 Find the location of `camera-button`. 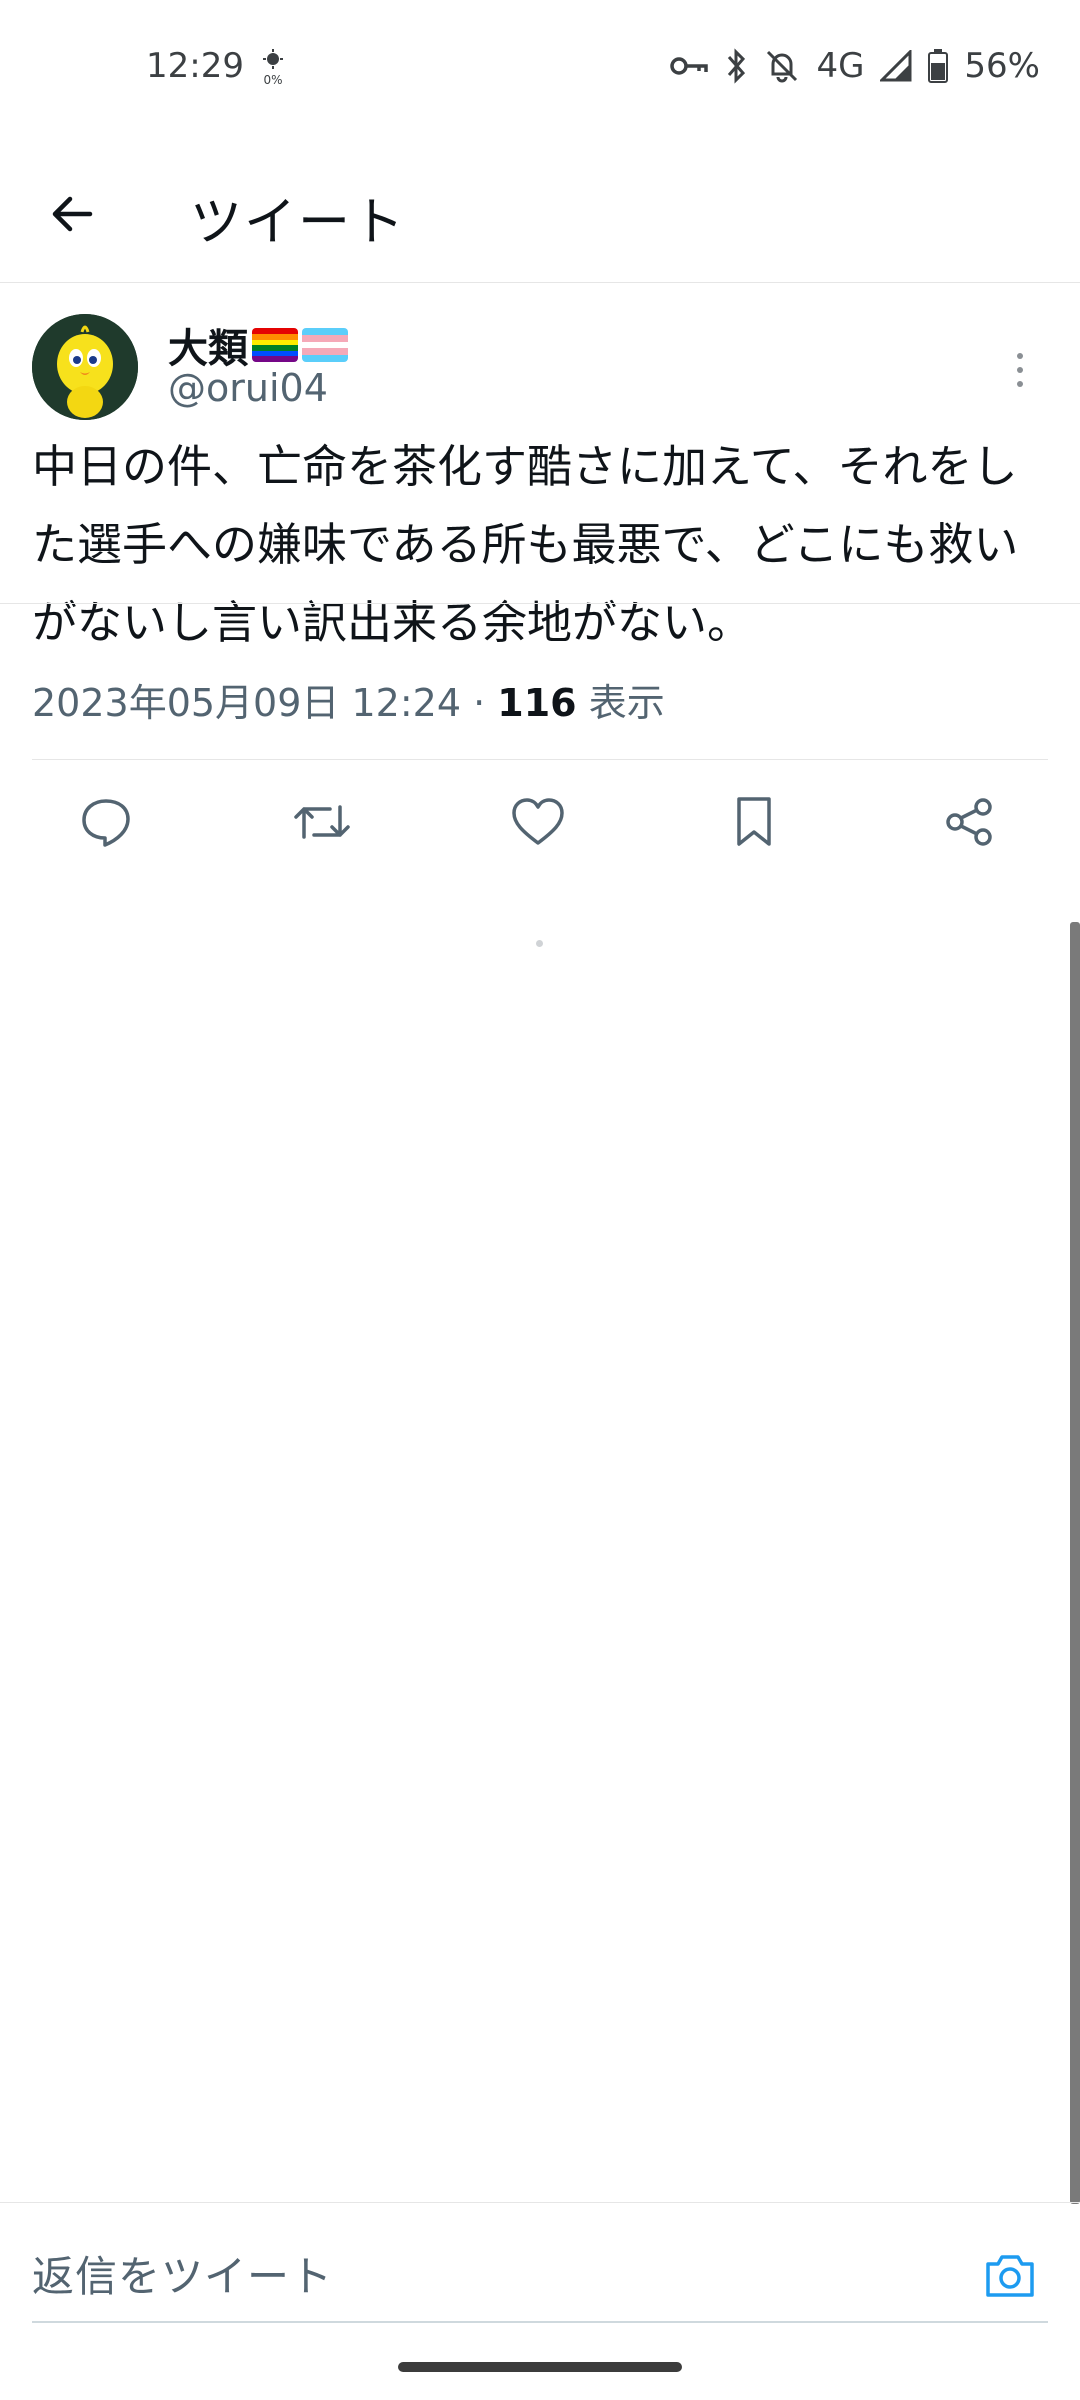

camera-button is located at coordinates (1010, 2275).